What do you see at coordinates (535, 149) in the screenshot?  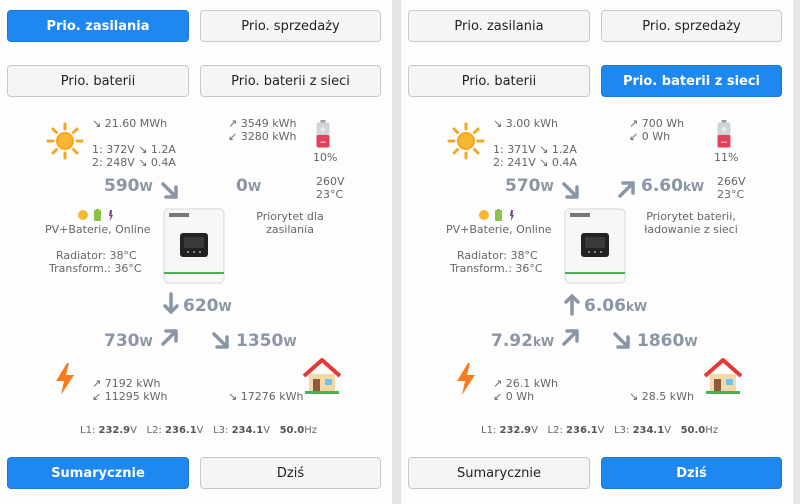 I see `solar-string-1: 1: 371V ↘ 1.2A` at bounding box center [535, 149].